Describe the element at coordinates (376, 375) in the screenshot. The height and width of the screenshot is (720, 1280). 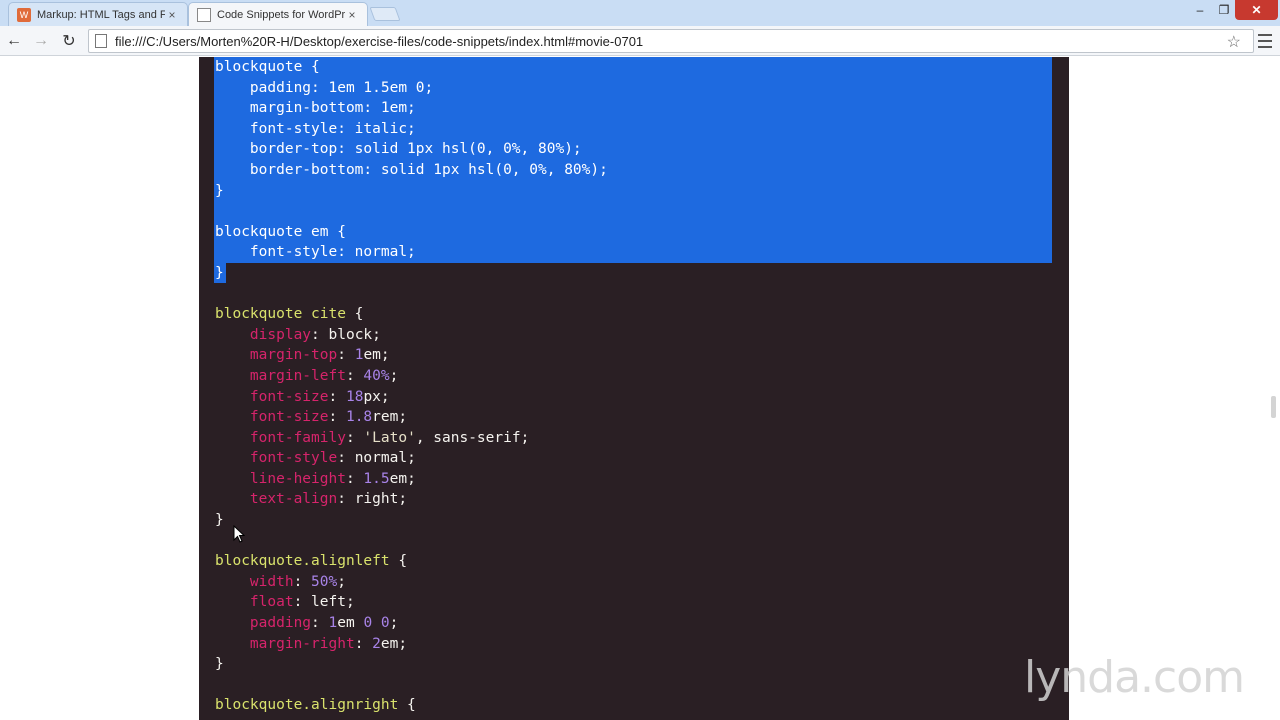
I see `css-value: 40%` at that location.